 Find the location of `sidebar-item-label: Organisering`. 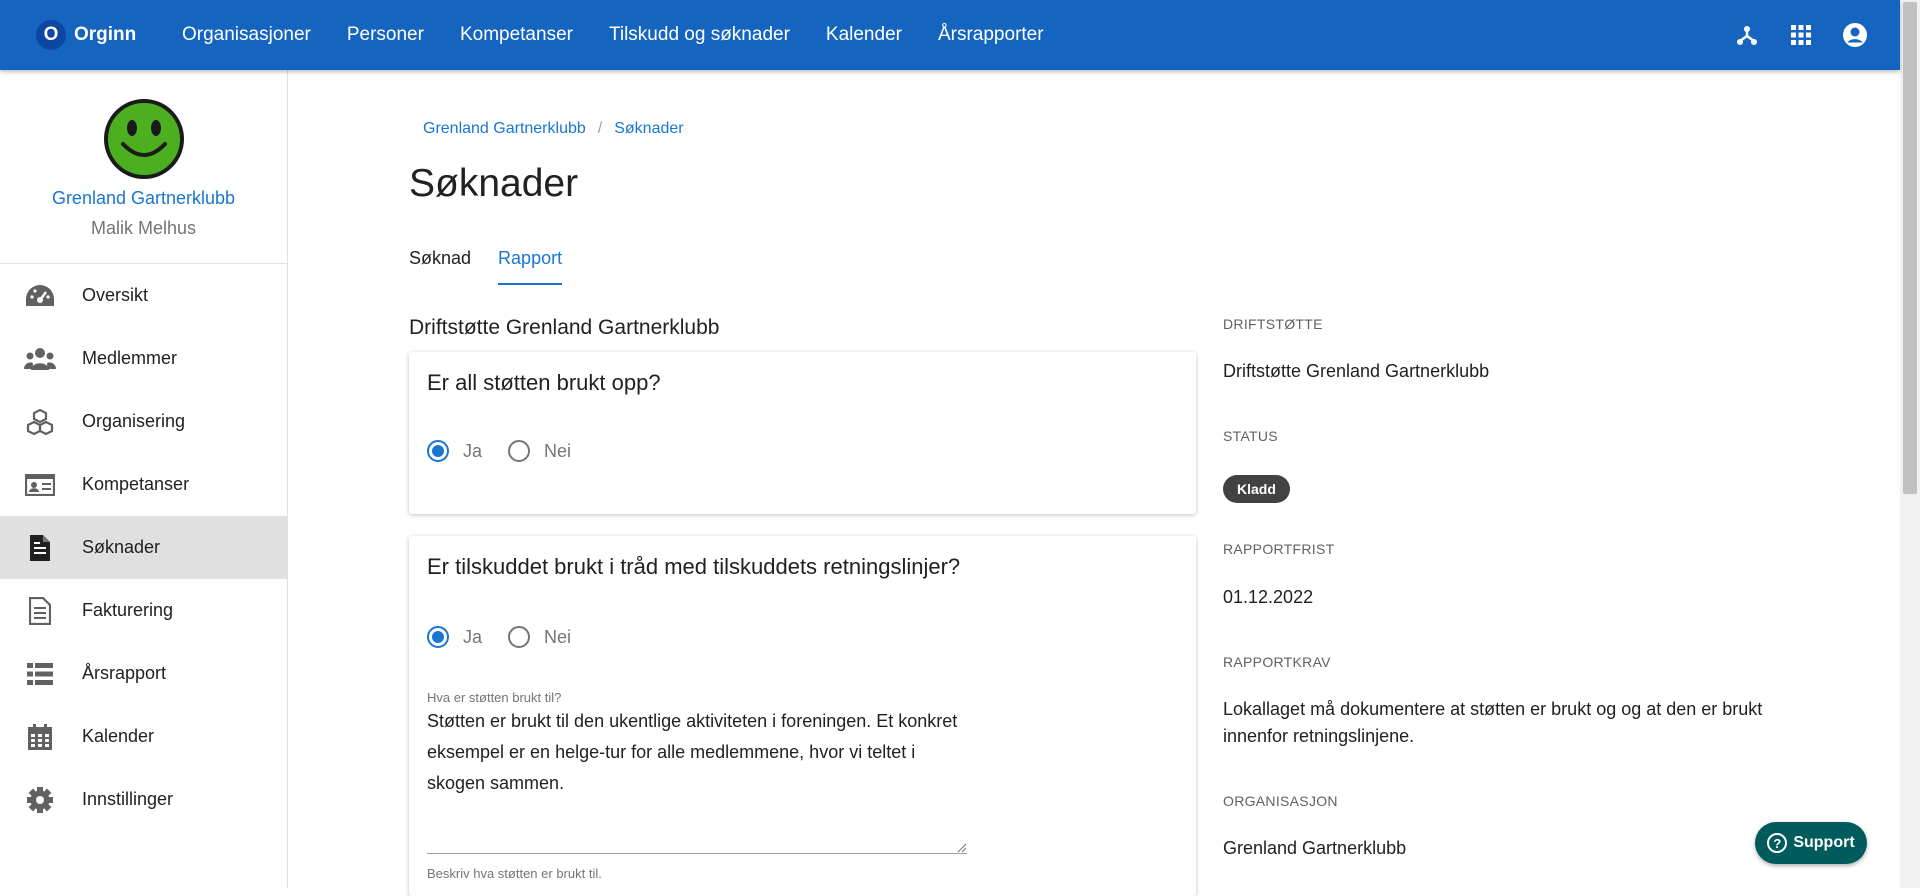

sidebar-item-label: Organisering is located at coordinates (134, 421).